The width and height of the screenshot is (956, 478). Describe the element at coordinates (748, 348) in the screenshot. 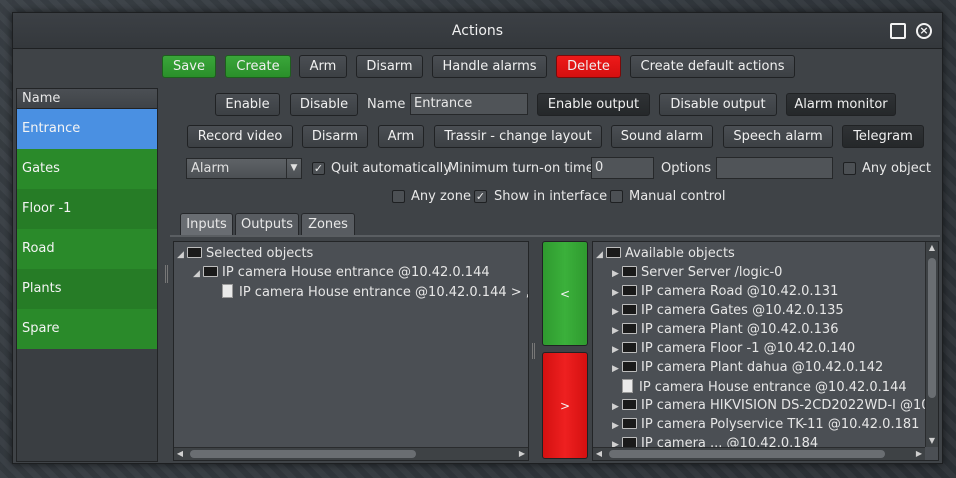

I see `tree-label: IP camera Floor -1 @10.42.0.140` at that location.